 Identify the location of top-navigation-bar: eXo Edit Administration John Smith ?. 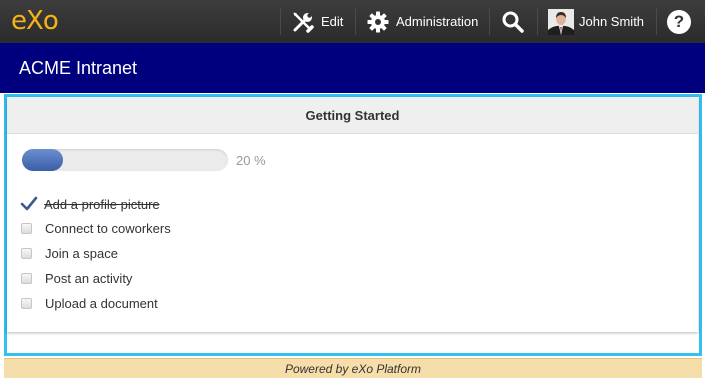
(352, 21).